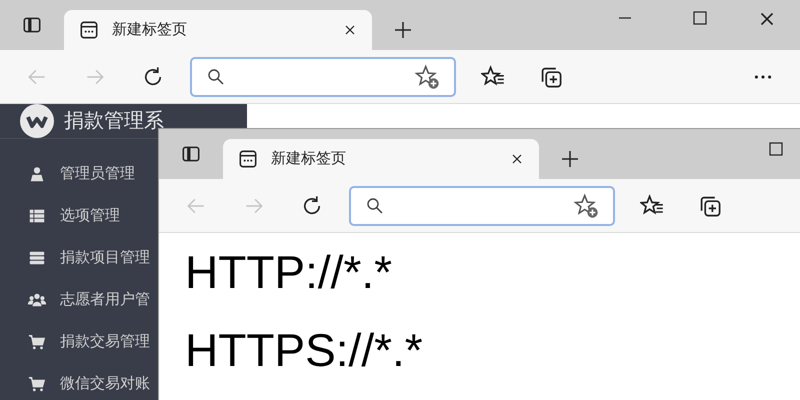  What do you see at coordinates (114, 121) in the screenshot?
I see `app-title: 捐款管理系` at bounding box center [114, 121].